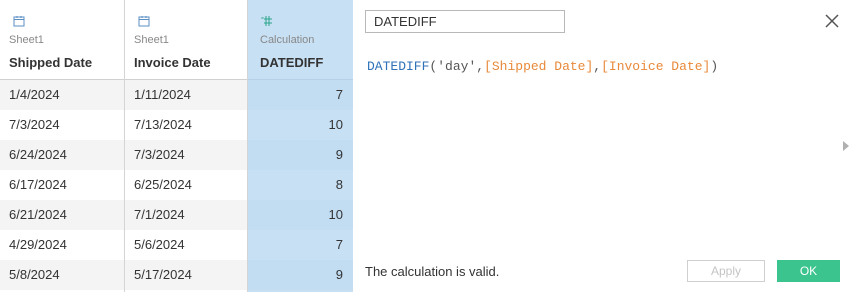 The height and width of the screenshot is (292, 851). What do you see at coordinates (292, 62) in the screenshot?
I see `column-title: DATEDIFF` at bounding box center [292, 62].